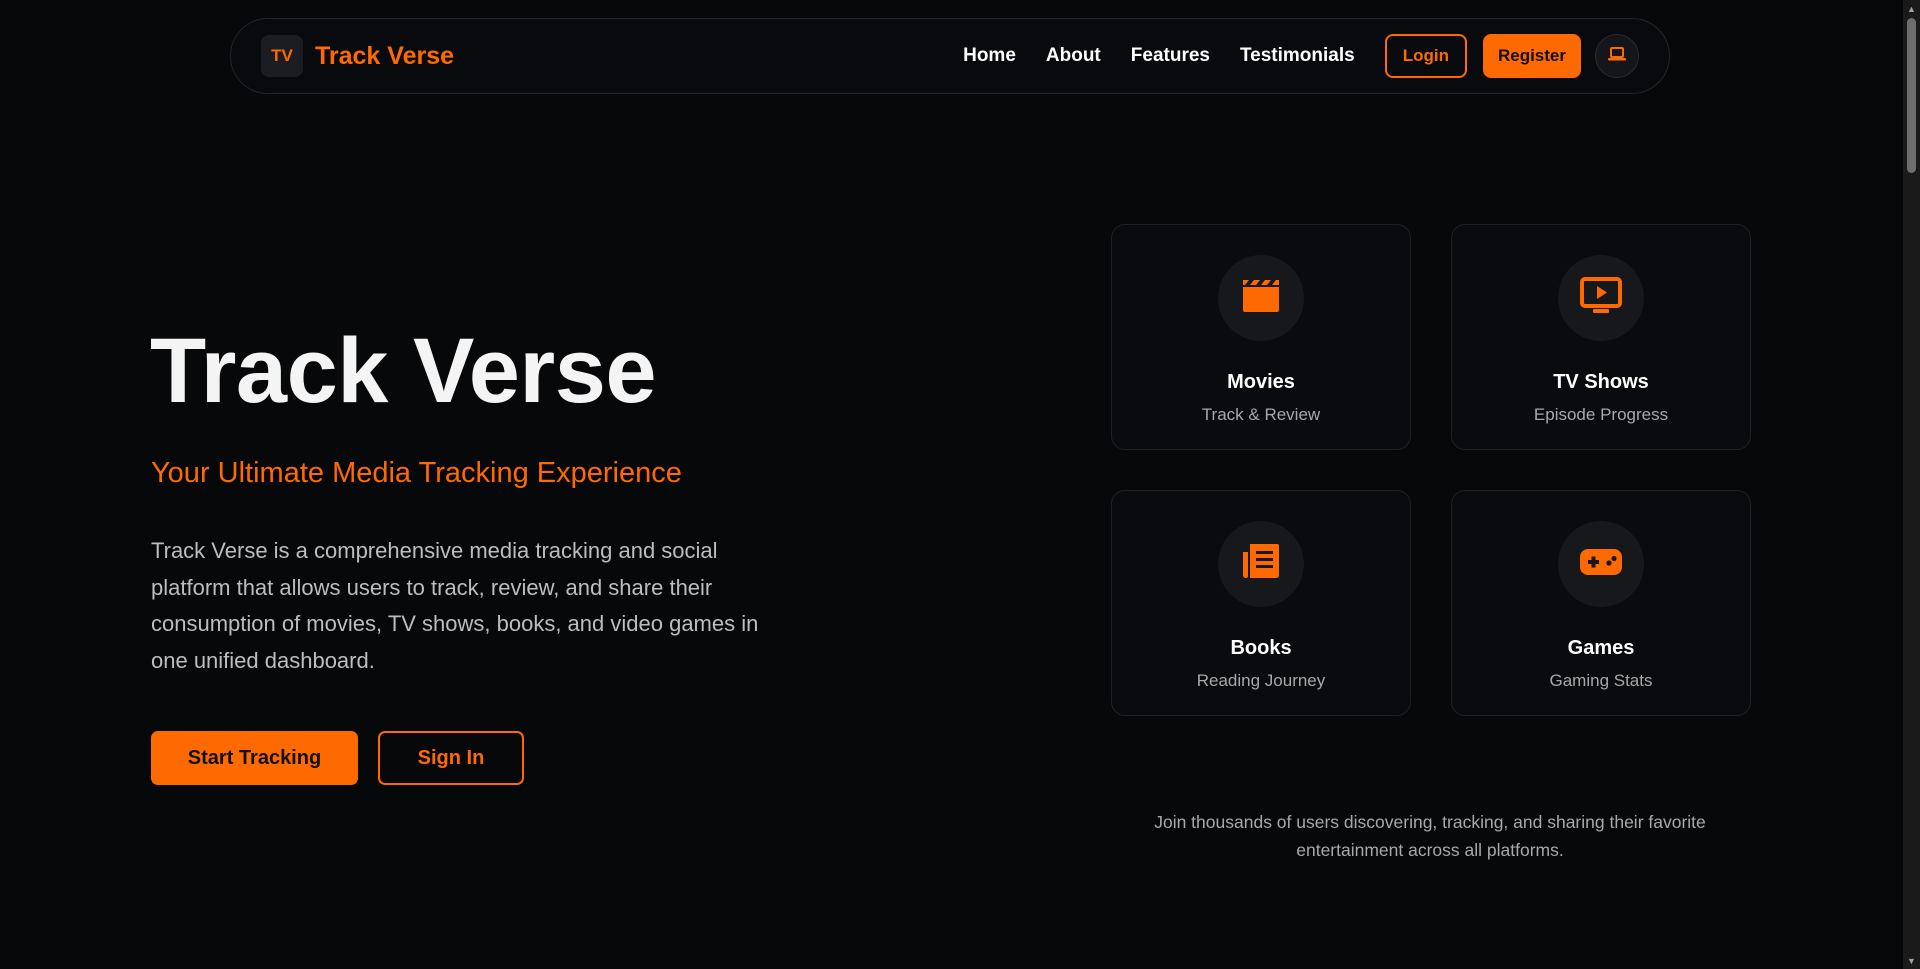  What do you see at coordinates (1170, 56) in the screenshot?
I see `nav-link-features: Features` at bounding box center [1170, 56].